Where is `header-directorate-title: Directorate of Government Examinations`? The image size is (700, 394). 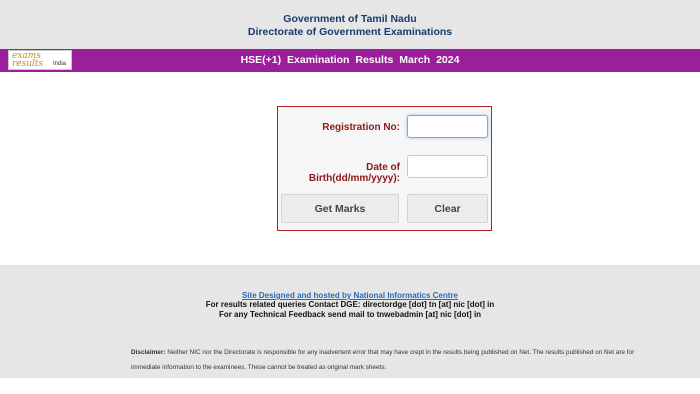 header-directorate-title: Directorate of Government Examinations is located at coordinates (350, 32).